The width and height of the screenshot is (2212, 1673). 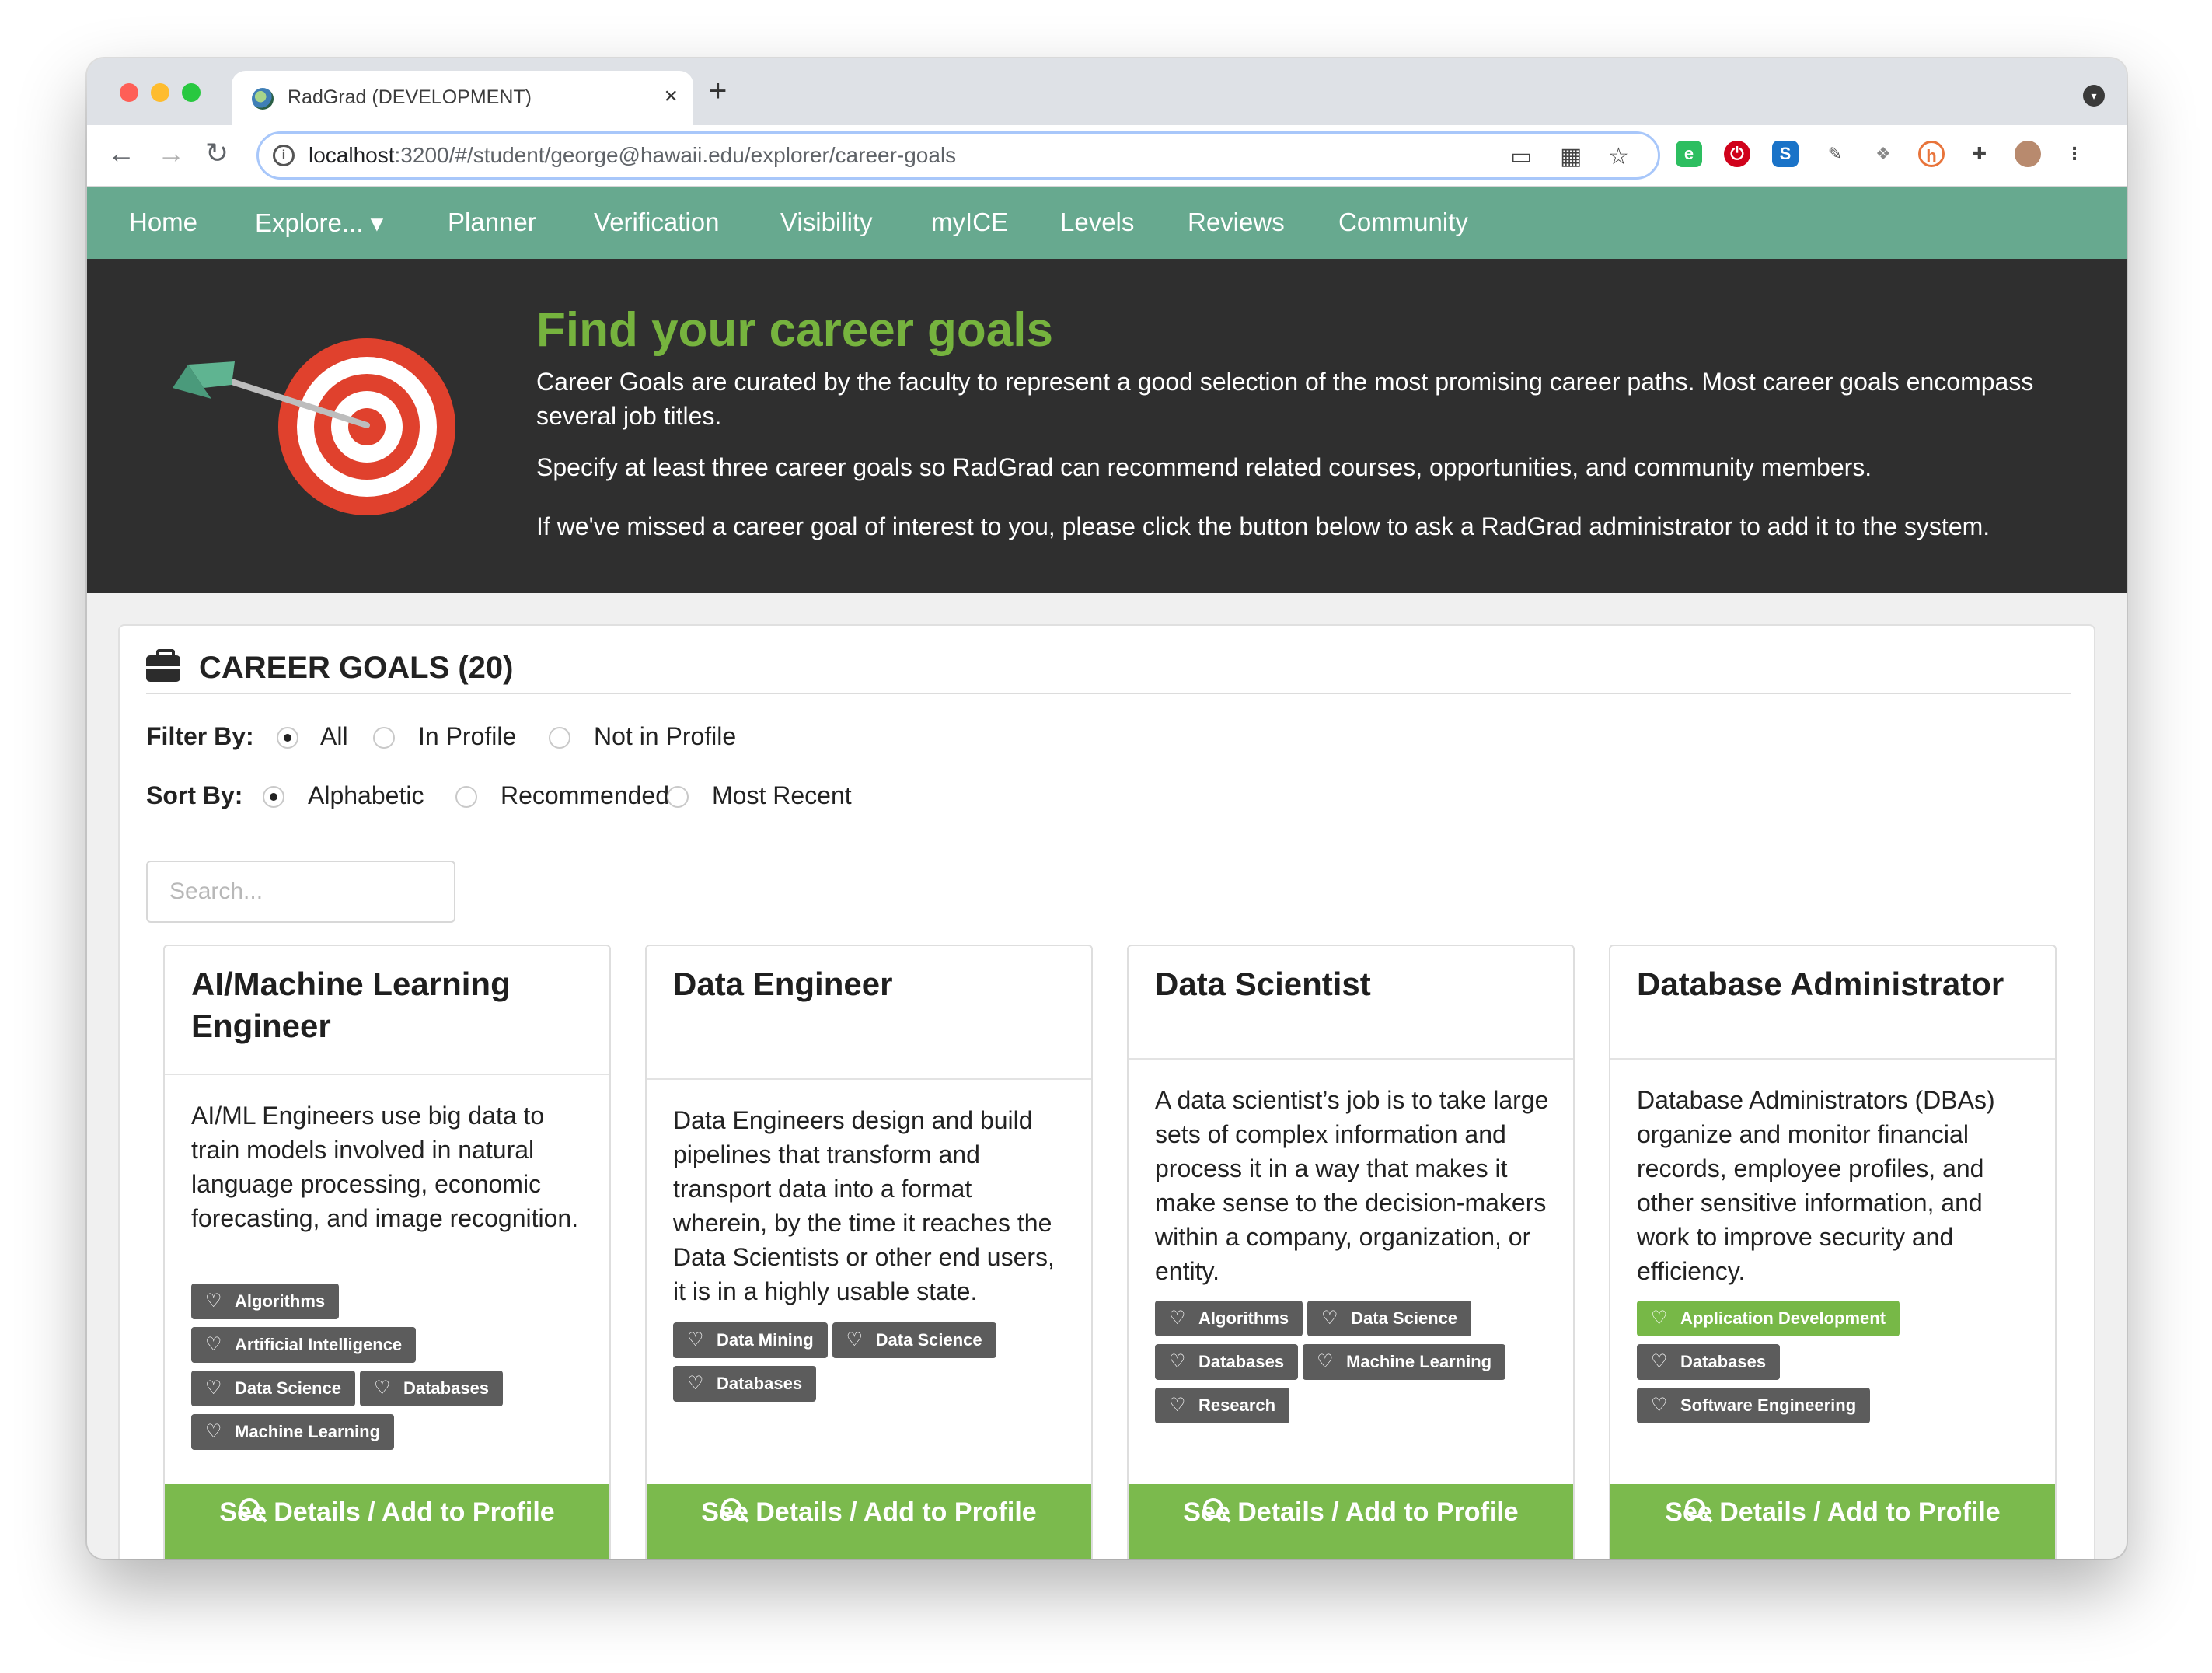 I want to click on site-info-icon: i, so click(x=284, y=155).